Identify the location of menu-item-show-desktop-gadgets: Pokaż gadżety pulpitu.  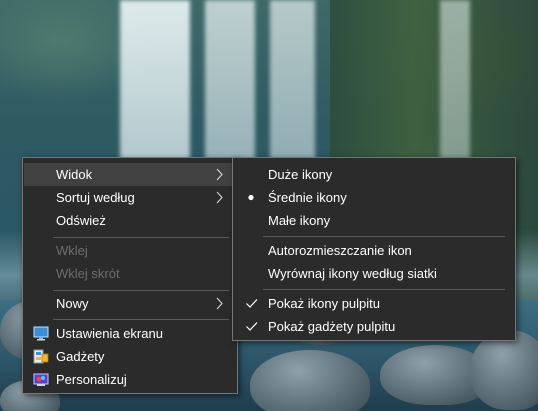
(374, 326).